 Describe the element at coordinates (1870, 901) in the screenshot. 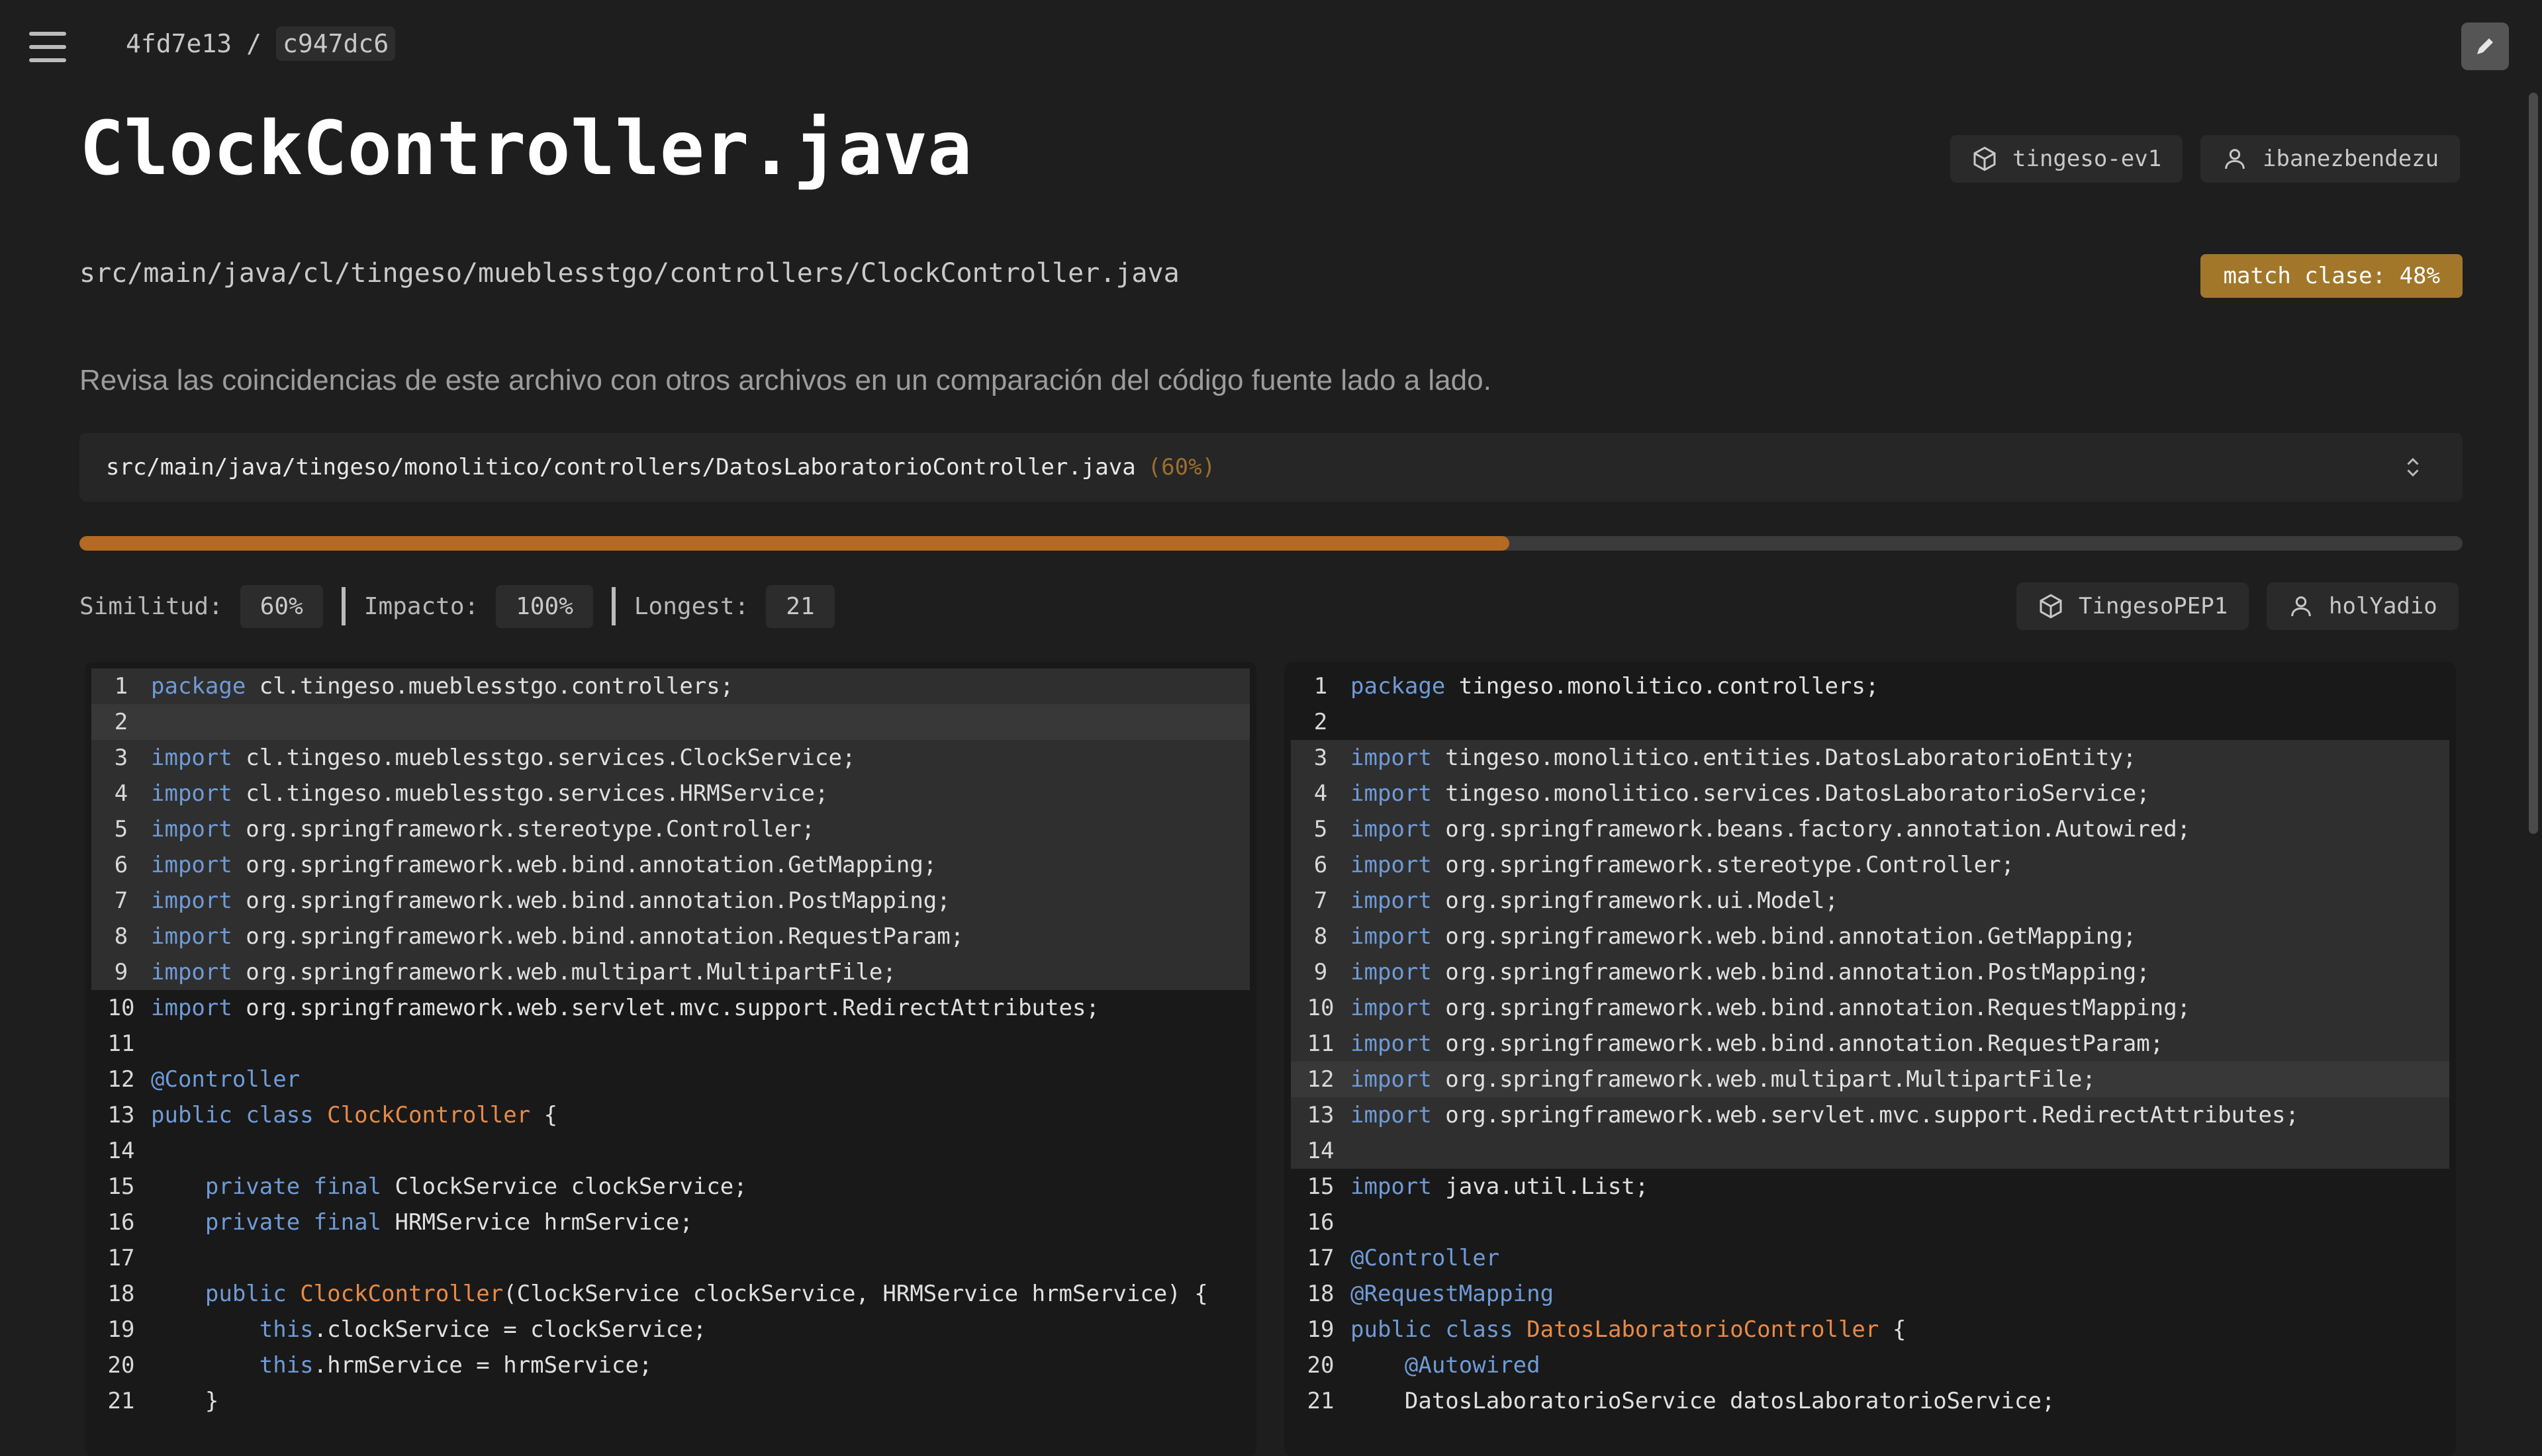

I see `code-line: 7 import org.springframework.ui.Model;` at that location.